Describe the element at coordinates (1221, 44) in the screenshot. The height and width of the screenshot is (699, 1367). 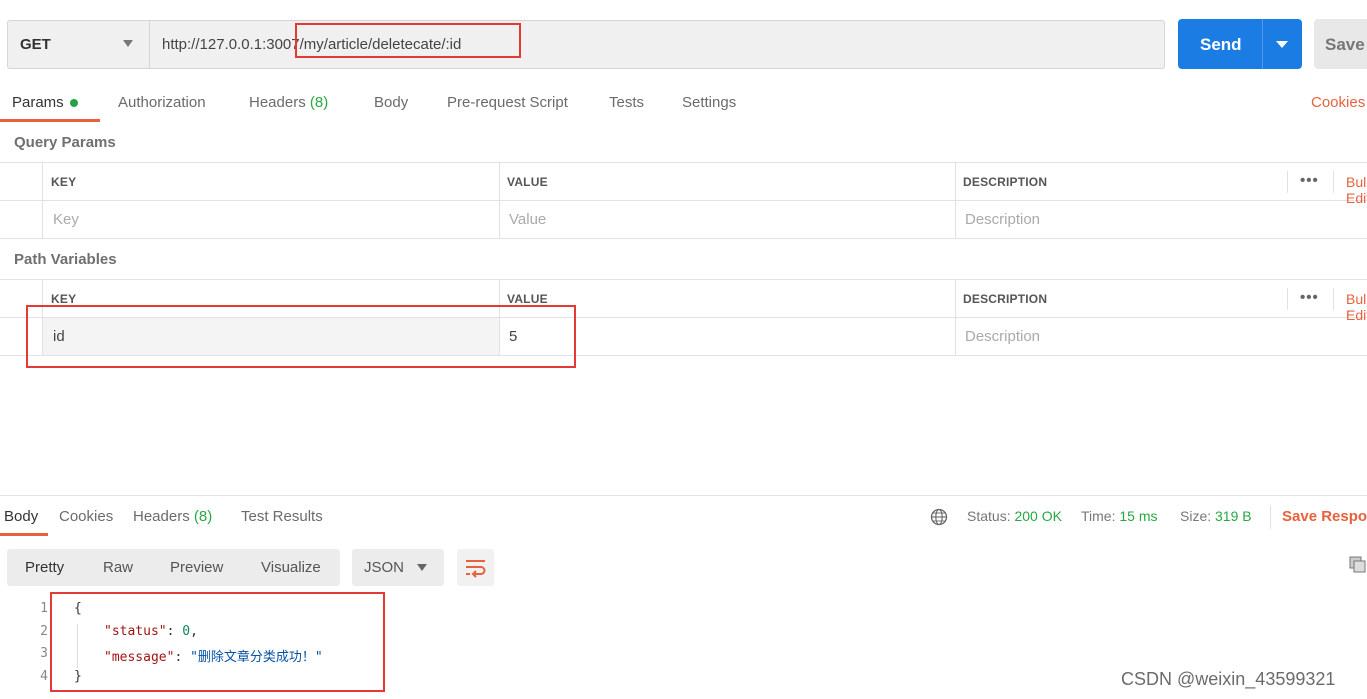
I see `send-label: Send` at that location.